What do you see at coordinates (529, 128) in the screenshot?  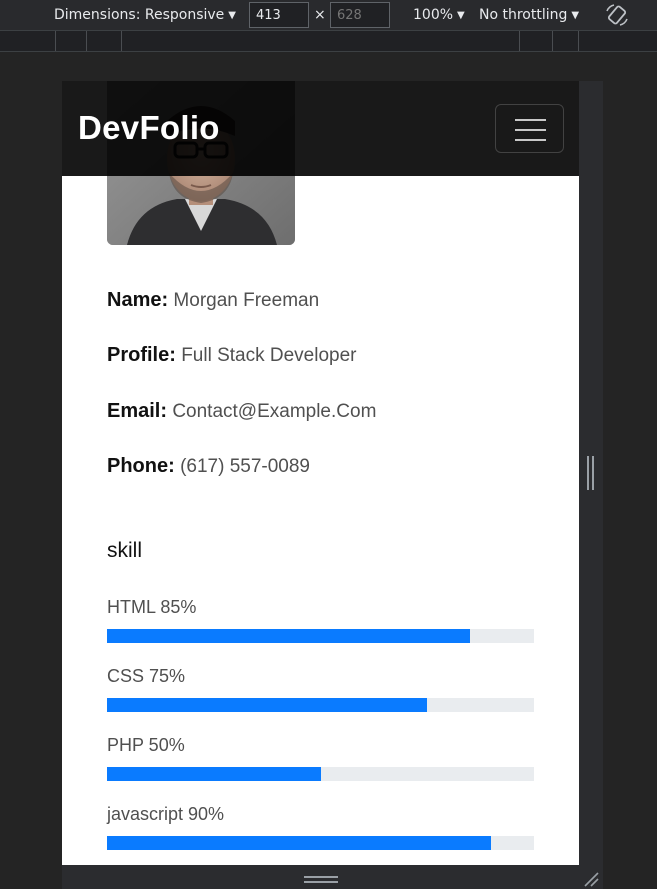 I see `menu-toggle-button` at bounding box center [529, 128].